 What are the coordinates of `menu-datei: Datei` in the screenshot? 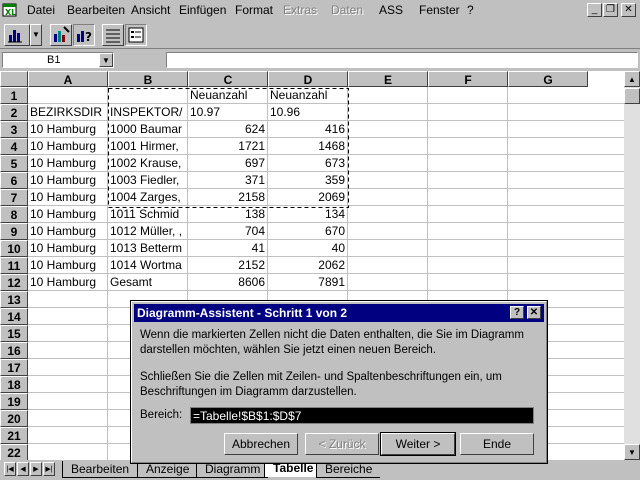 It's located at (41, 10).